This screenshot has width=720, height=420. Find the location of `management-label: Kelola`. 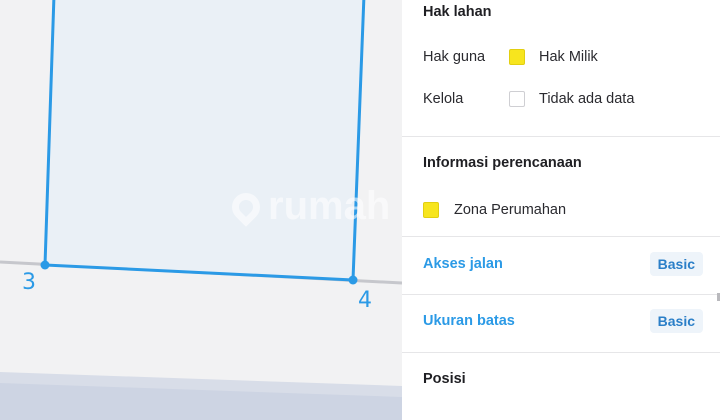

management-label: Kelola is located at coordinates (443, 99).